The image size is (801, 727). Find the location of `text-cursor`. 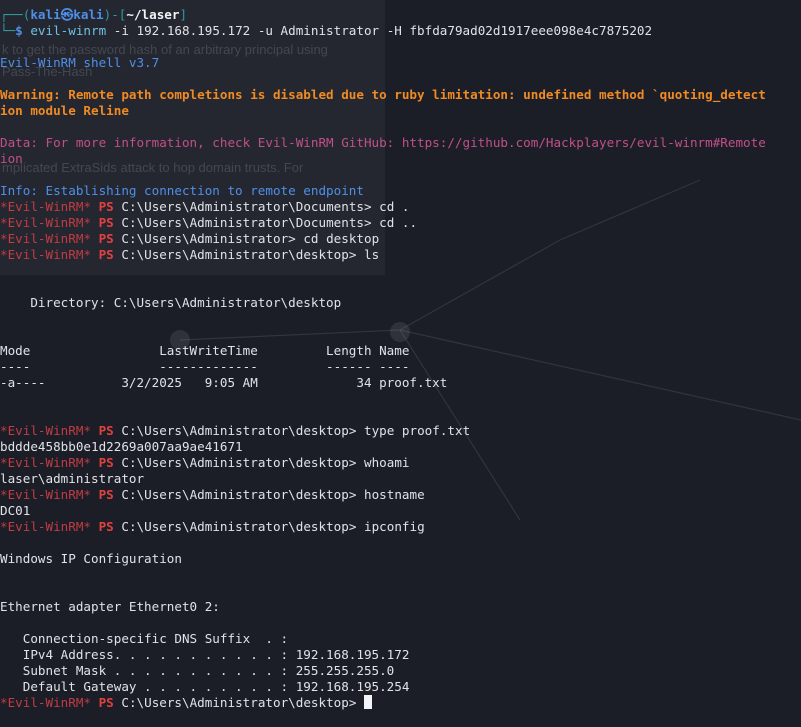

text-cursor is located at coordinates (368, 702).